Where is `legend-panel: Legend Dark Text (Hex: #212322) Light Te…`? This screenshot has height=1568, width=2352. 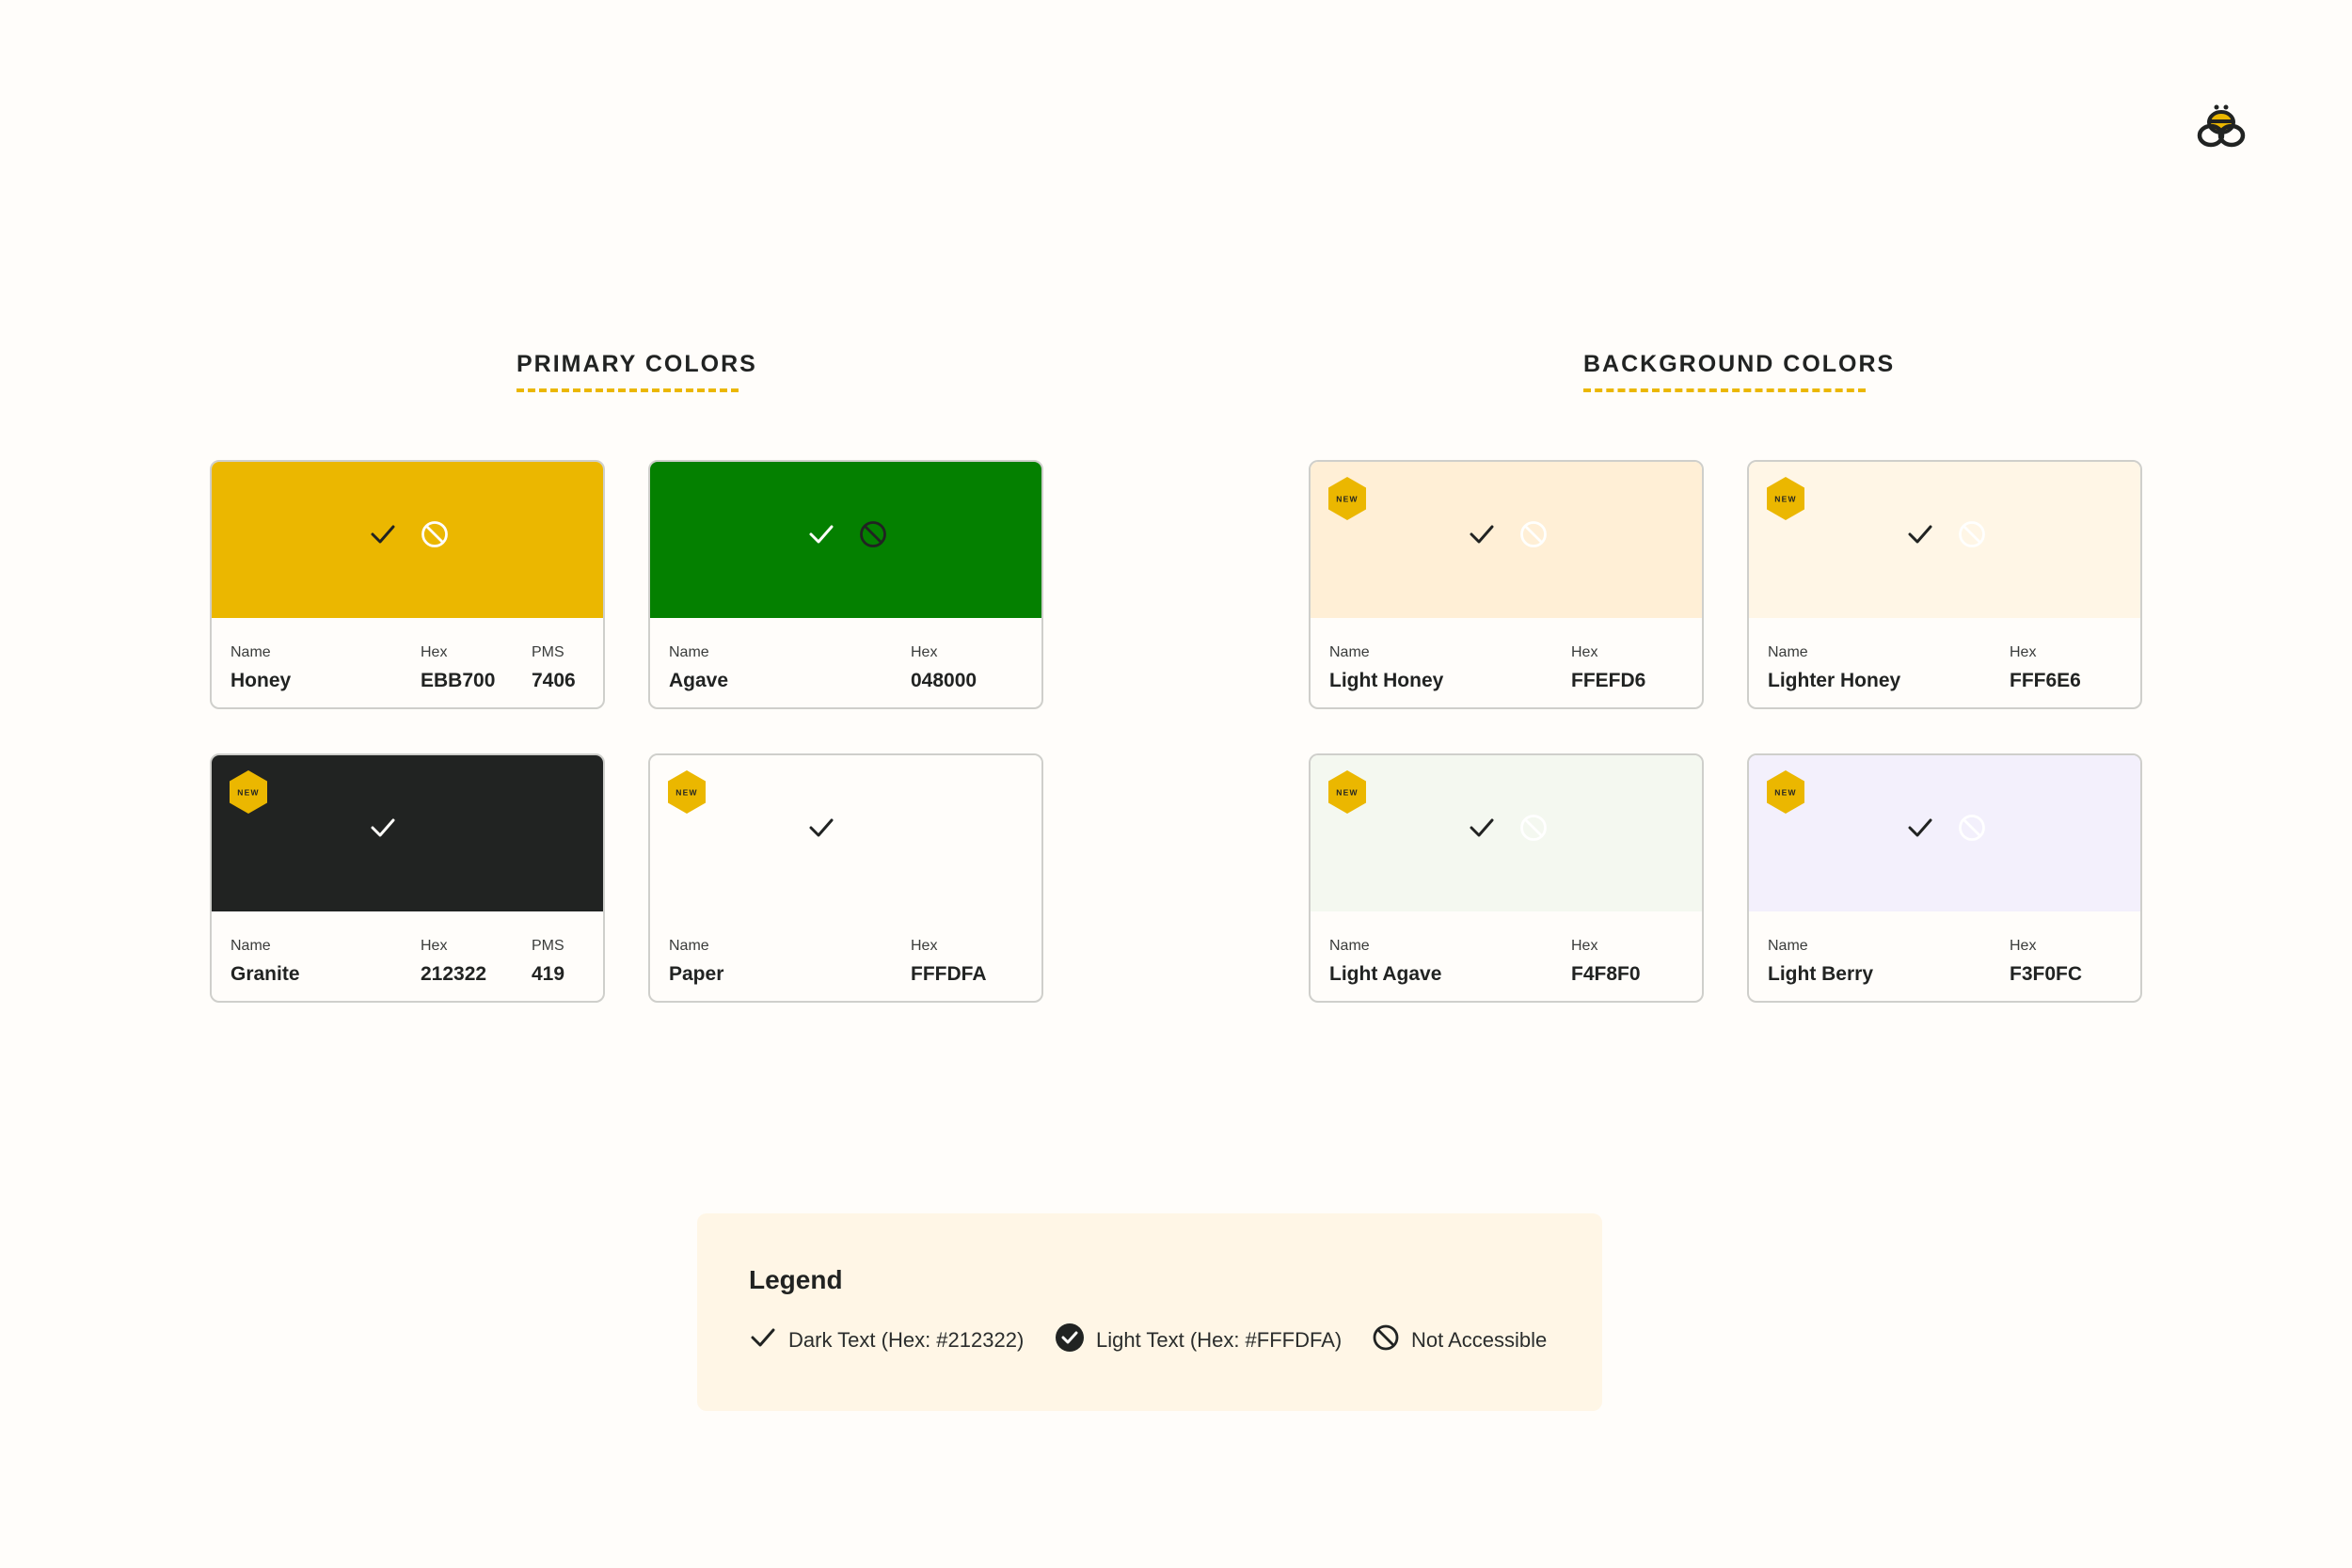
legend-panel: Legend Dark Text (Hex: #212322) Light Te… is located at coordinates (1149, 1312).